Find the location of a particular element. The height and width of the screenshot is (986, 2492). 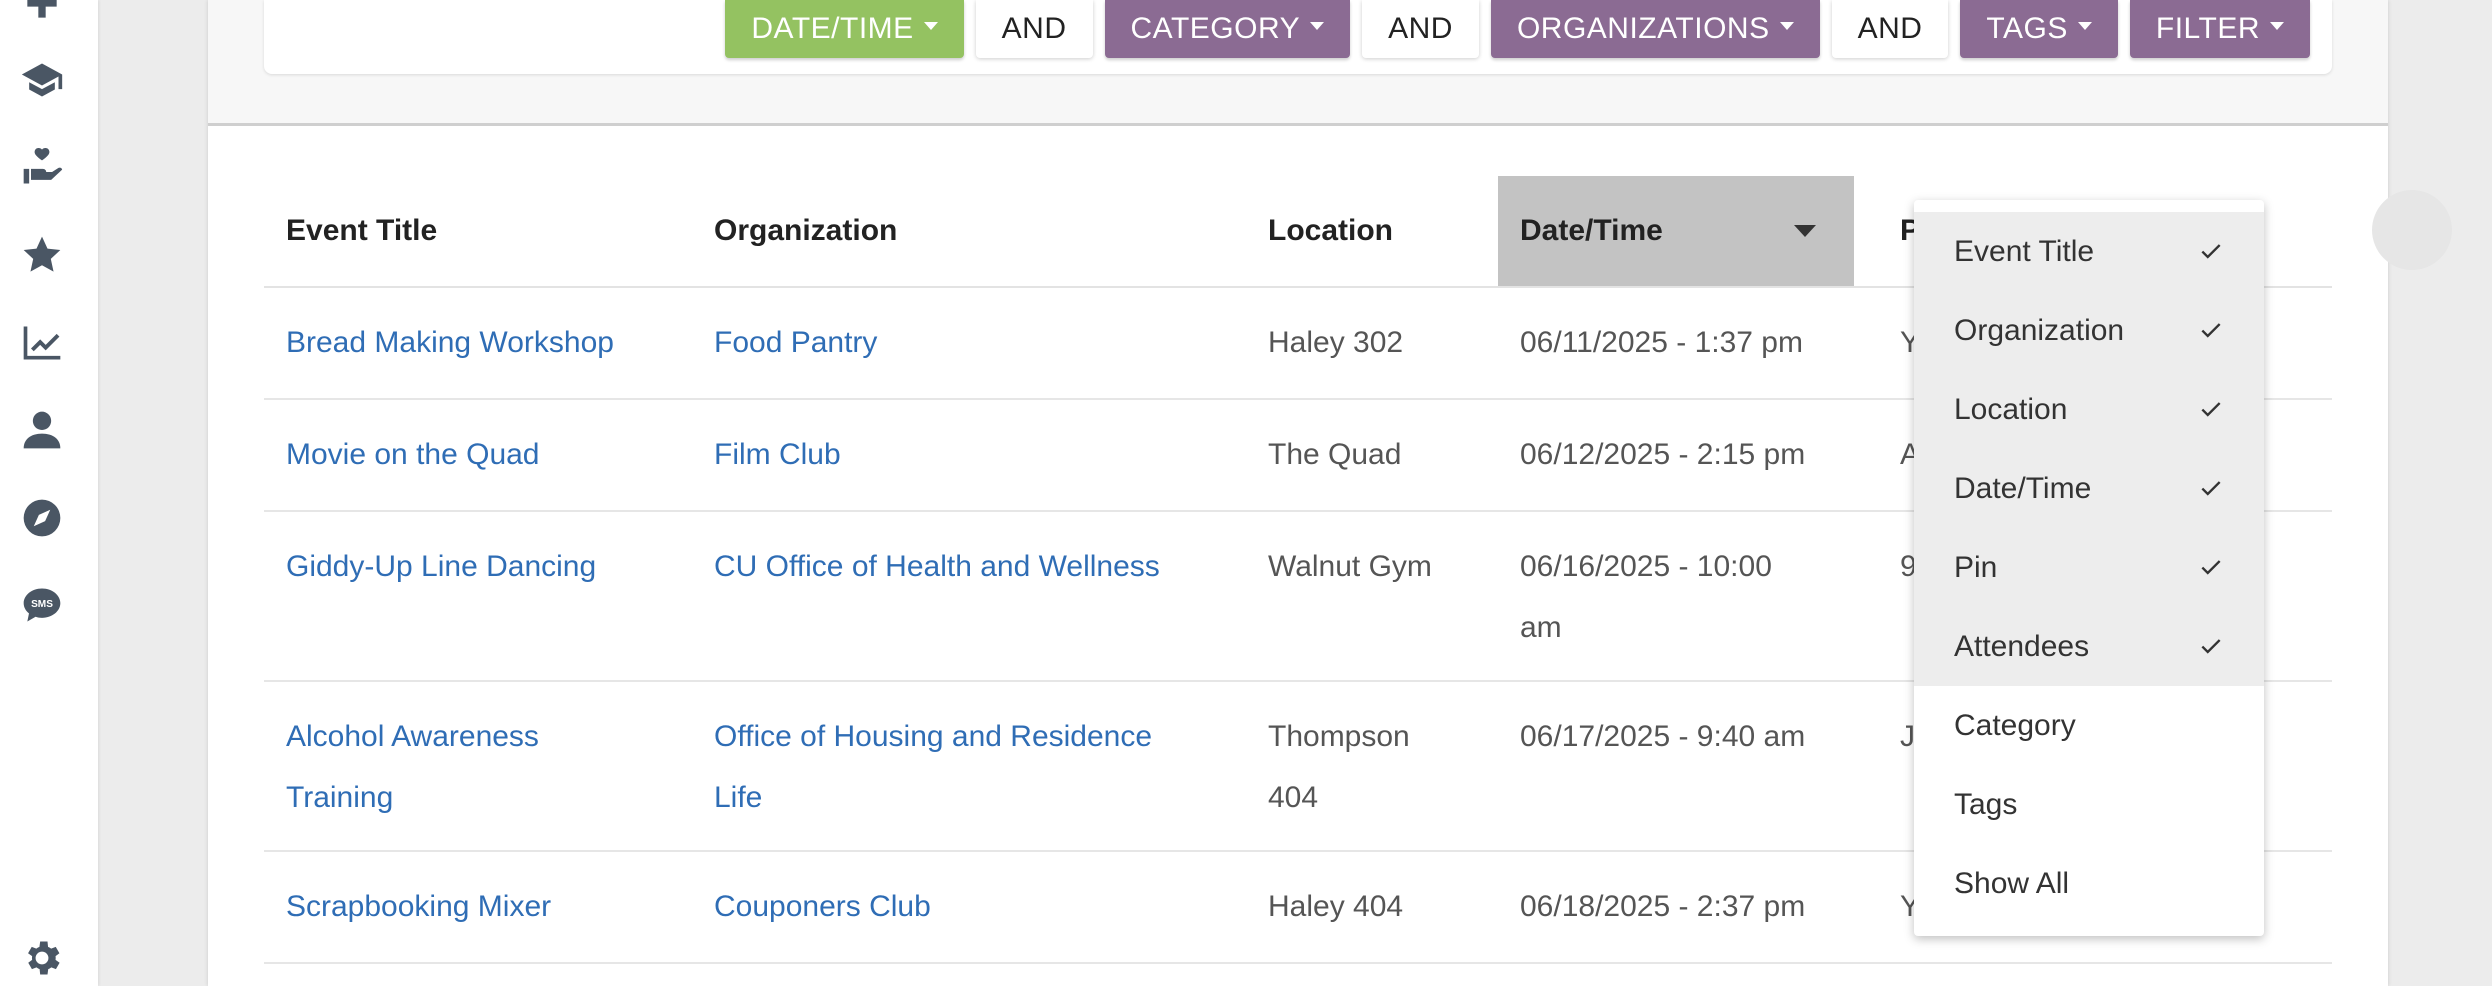

header-label: Organization is located at coordinates (806, 230).